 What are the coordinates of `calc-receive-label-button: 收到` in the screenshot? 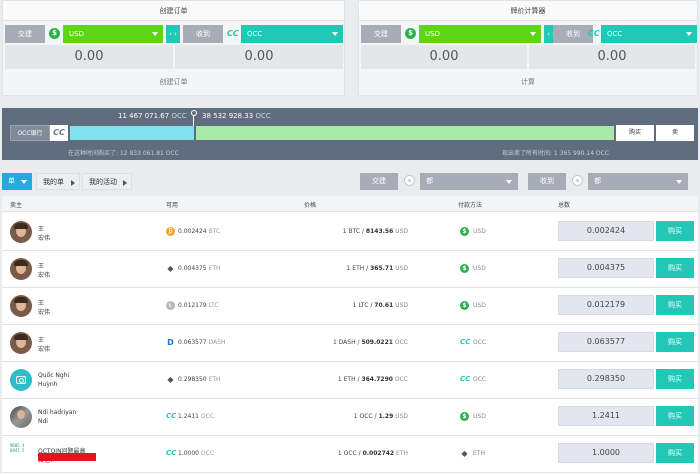 It's located at (573, 34).